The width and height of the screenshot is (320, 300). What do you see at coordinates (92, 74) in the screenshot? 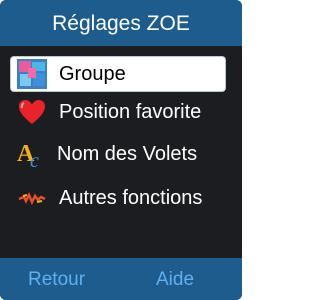
I see `menu-item-label: Groupe` at bounding box center [92, 74].